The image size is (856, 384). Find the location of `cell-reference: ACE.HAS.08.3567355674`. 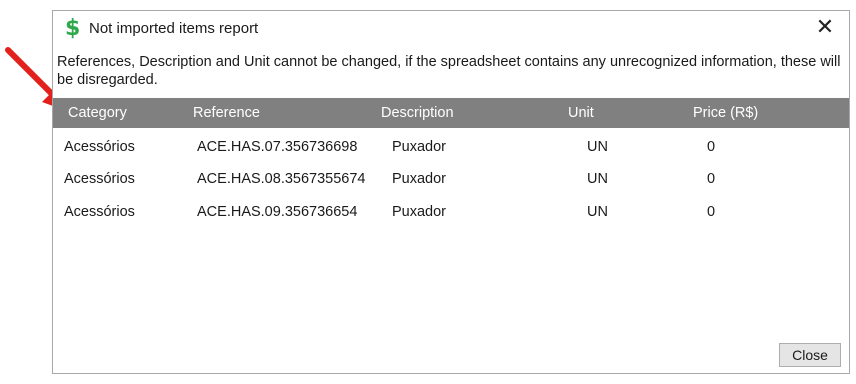

cell-reference: ACE.HAS.08.3567355674 is located at coordinates (281, 179).